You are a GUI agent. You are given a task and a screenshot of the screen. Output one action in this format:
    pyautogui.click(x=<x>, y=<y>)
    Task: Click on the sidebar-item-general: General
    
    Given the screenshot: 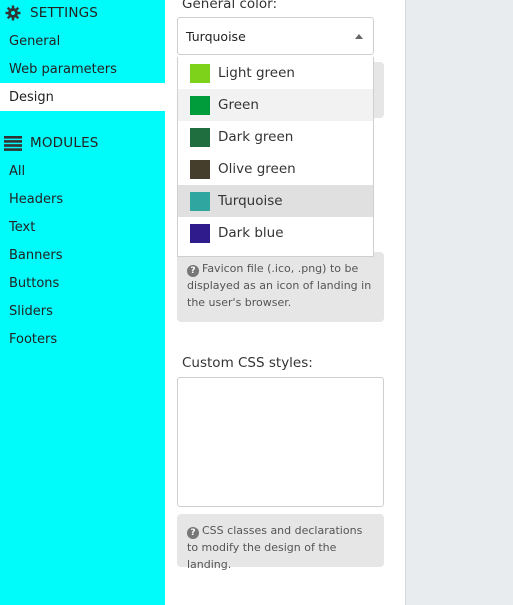 What is the action you would take?
    pyautogui.click(x=82, y=41)
    